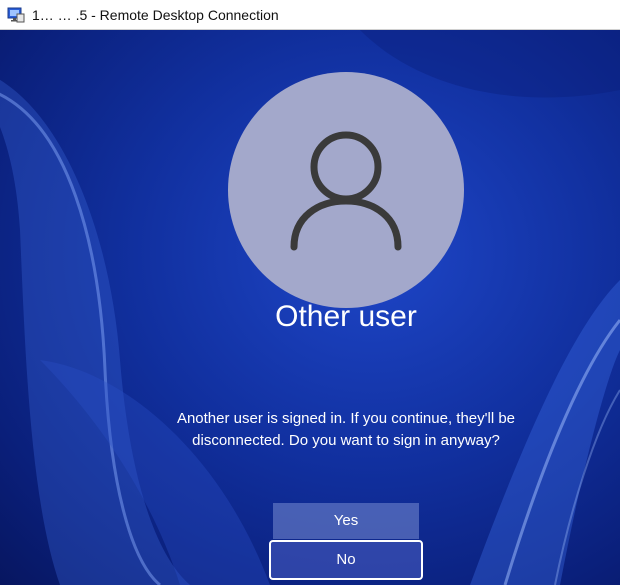  I want to click on window-title: 1… … .5 - Remote Desktop Connection, so click(155, 14).